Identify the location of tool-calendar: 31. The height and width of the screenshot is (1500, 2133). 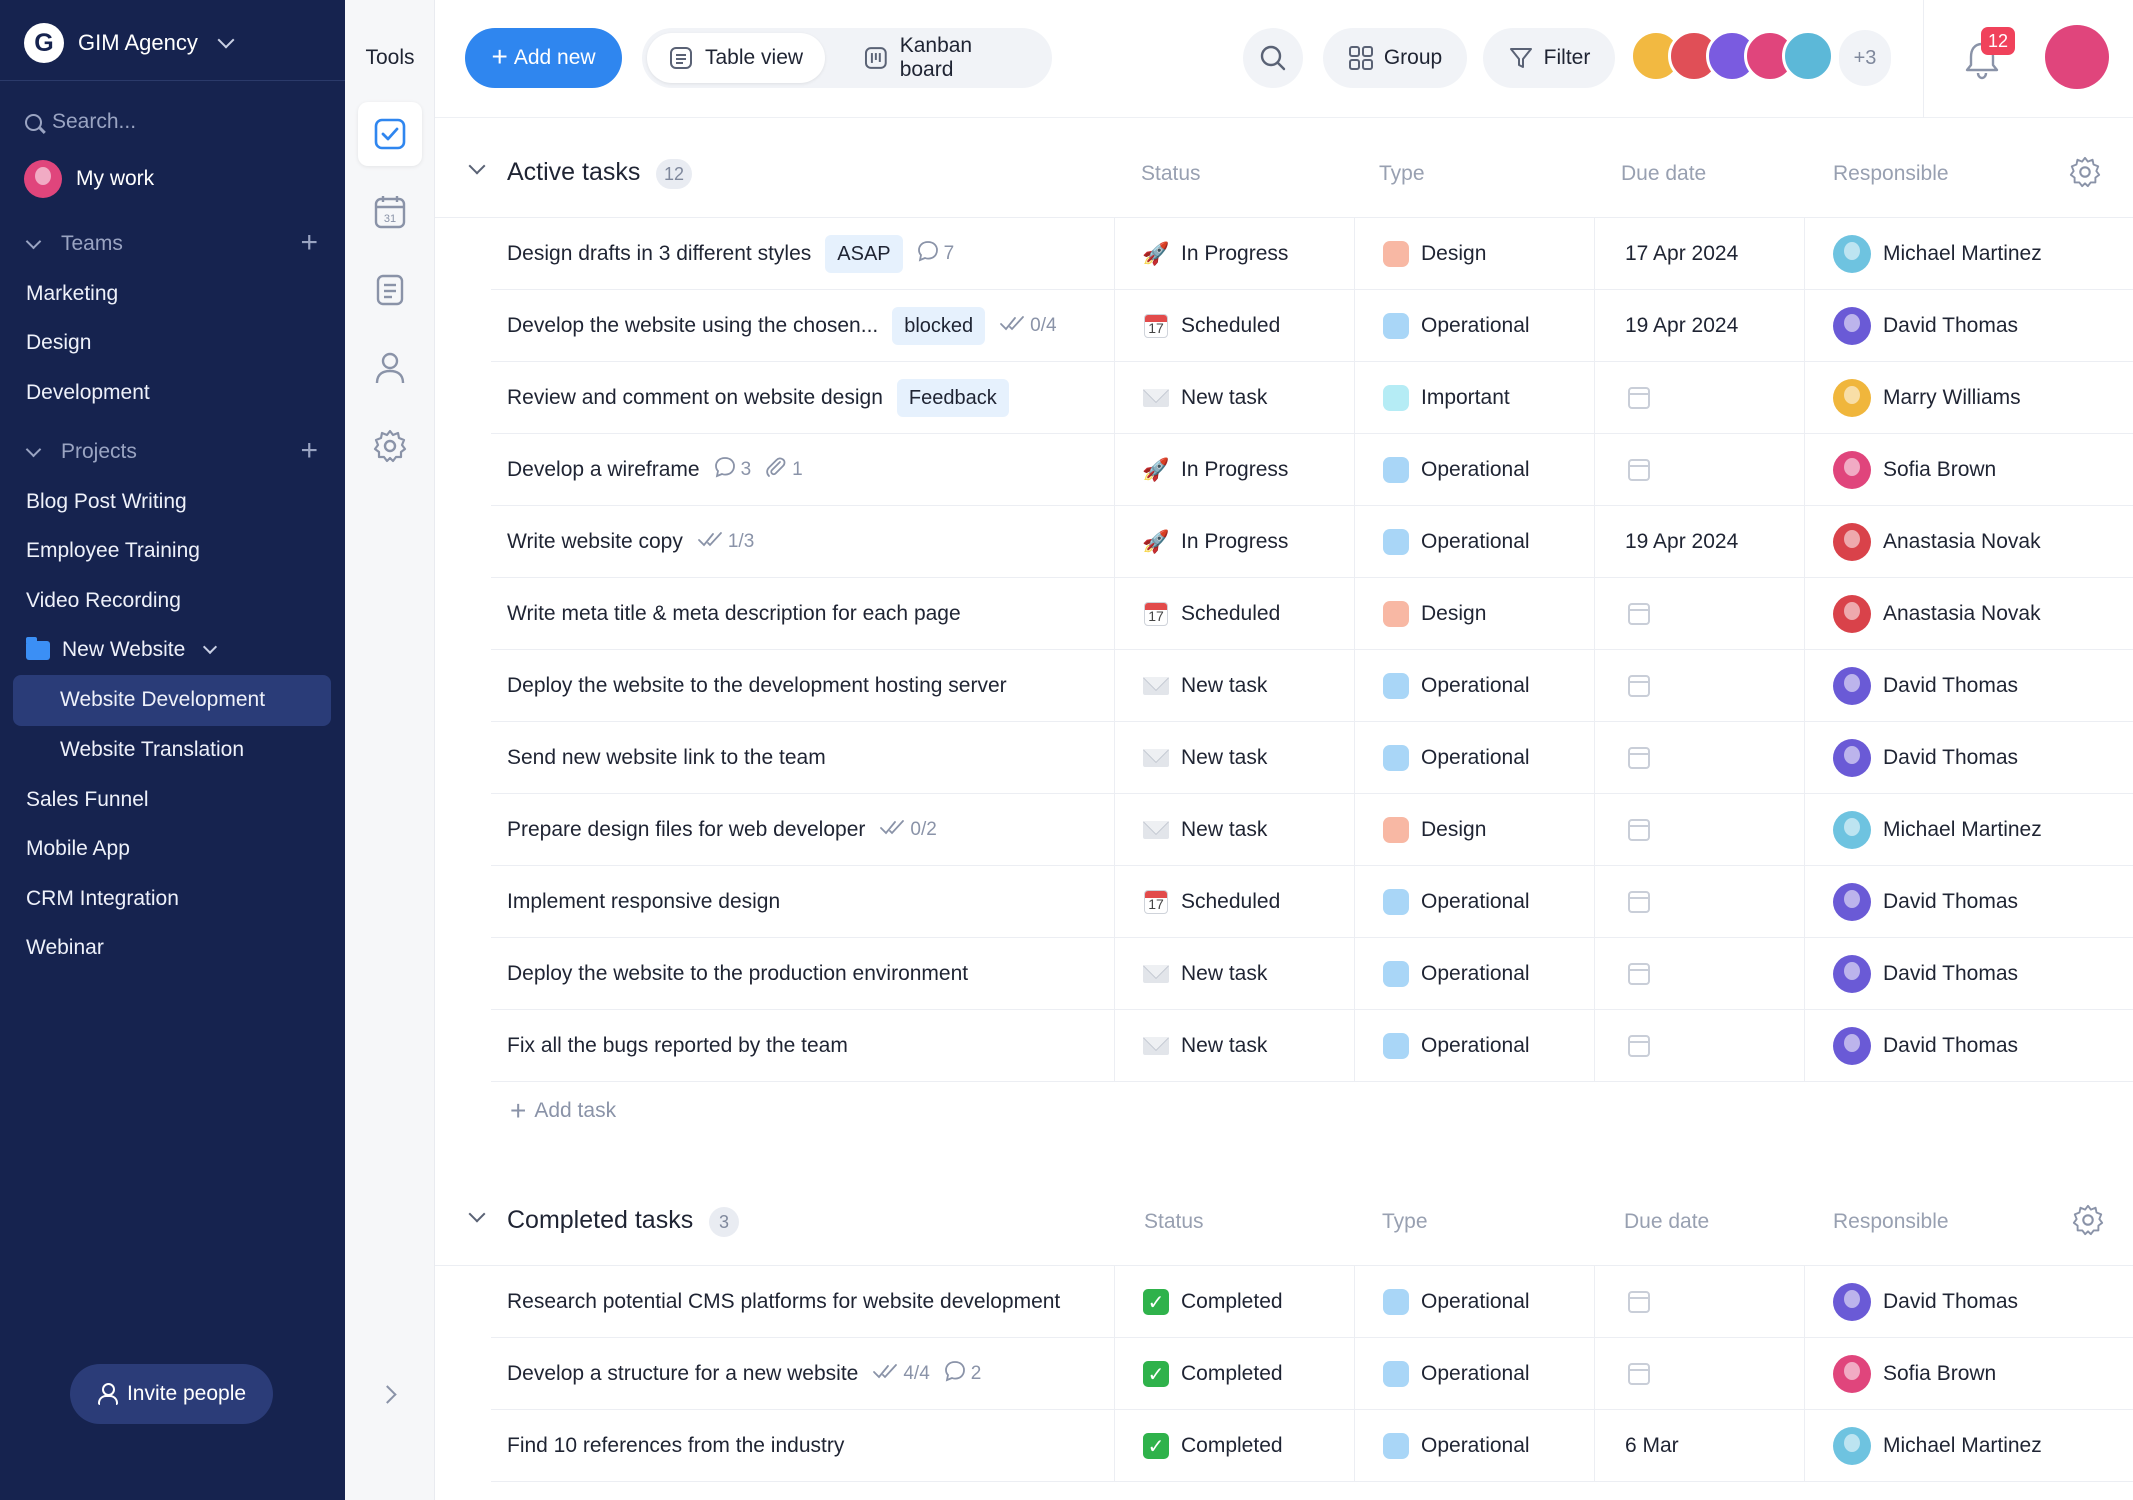
(390, 212).